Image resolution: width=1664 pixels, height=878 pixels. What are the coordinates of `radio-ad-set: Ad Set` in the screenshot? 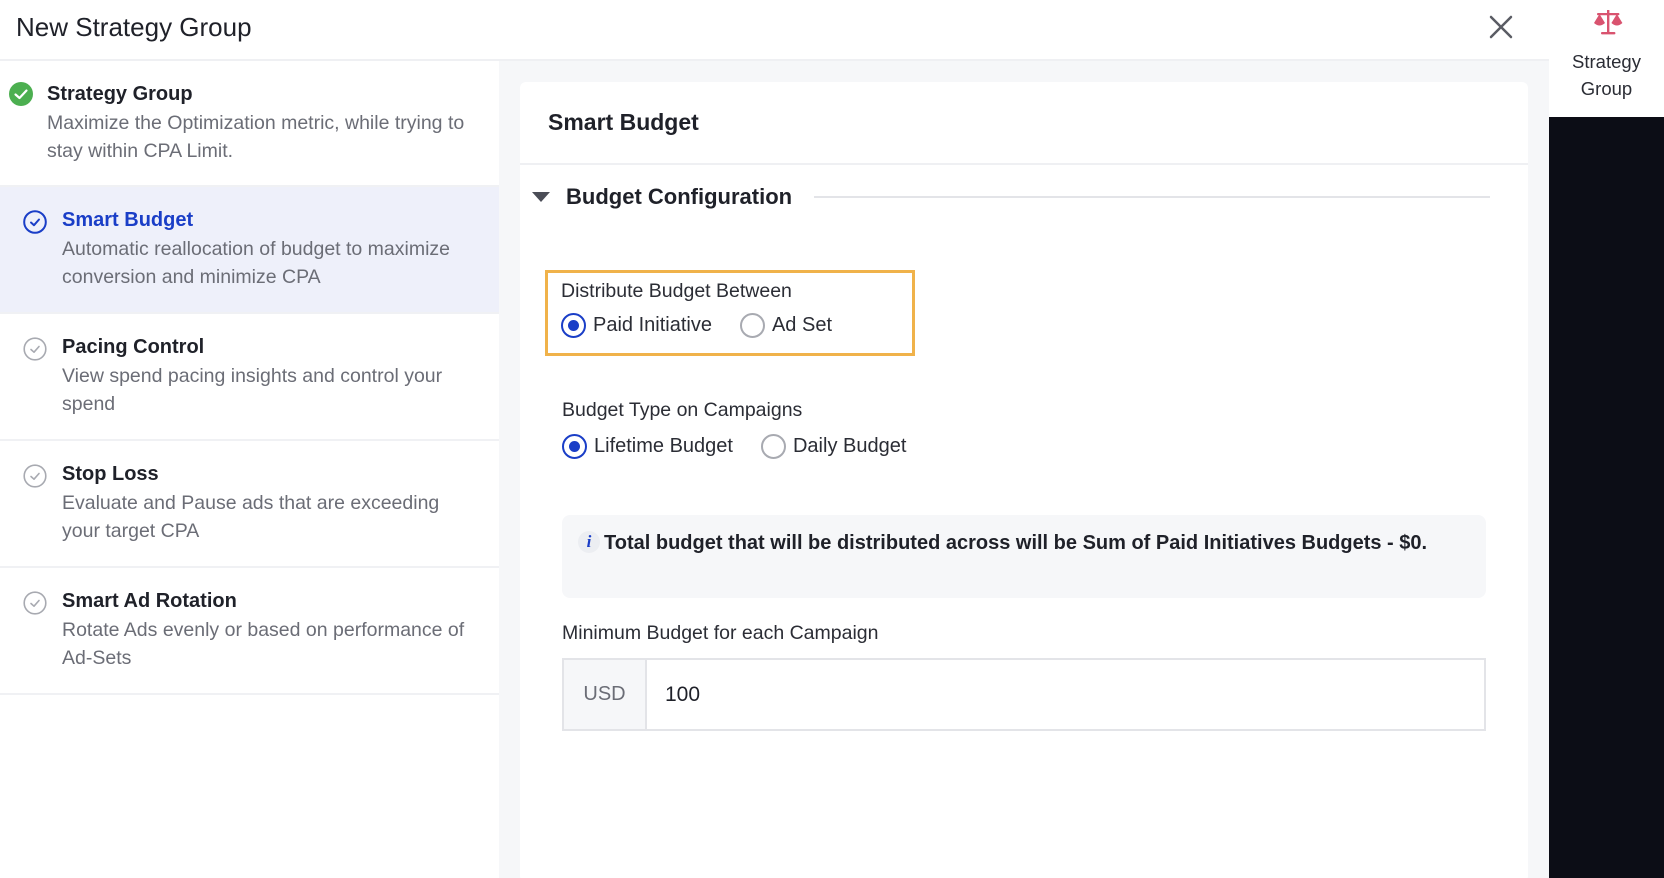 It's located at (786, 325).